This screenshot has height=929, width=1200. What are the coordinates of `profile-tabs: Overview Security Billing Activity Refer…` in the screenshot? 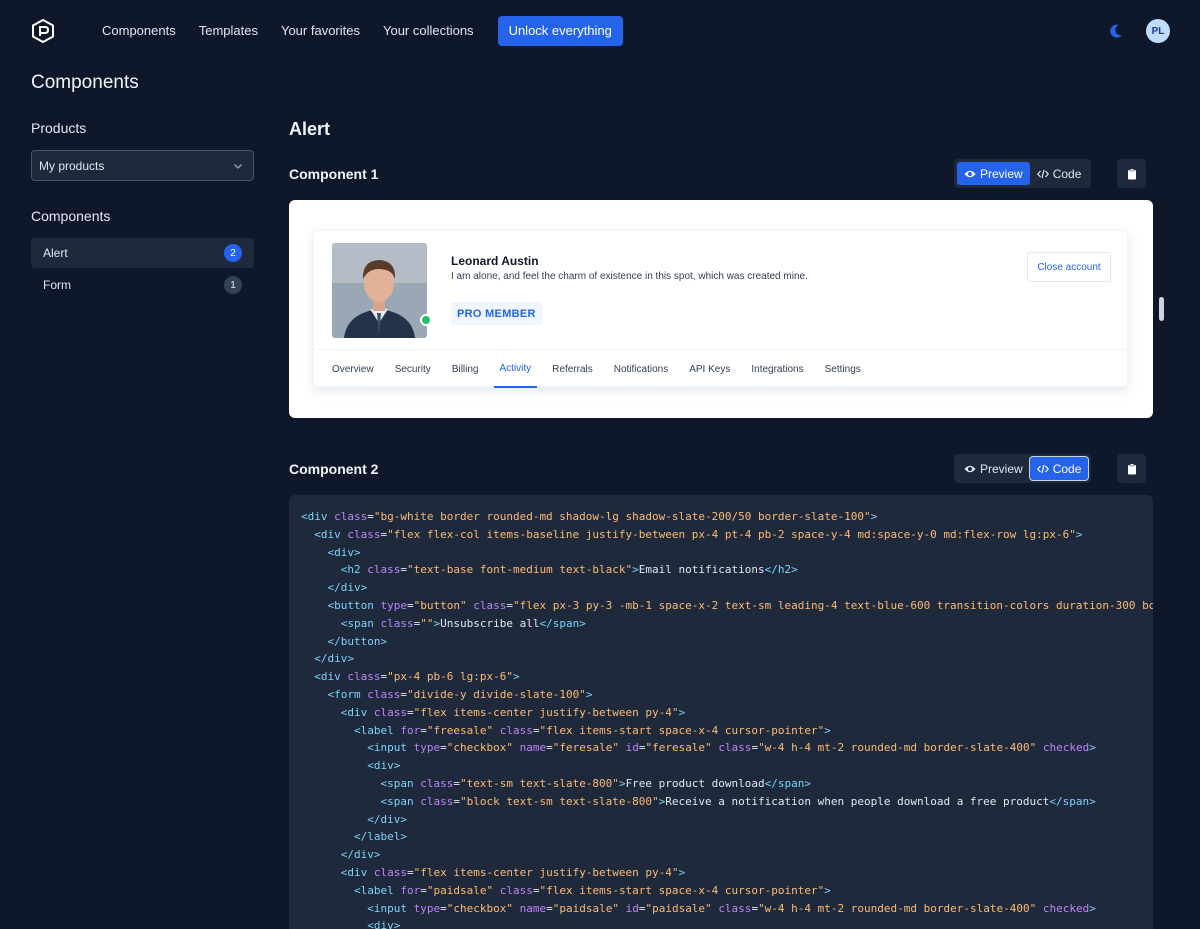 It's located at (720, 368).